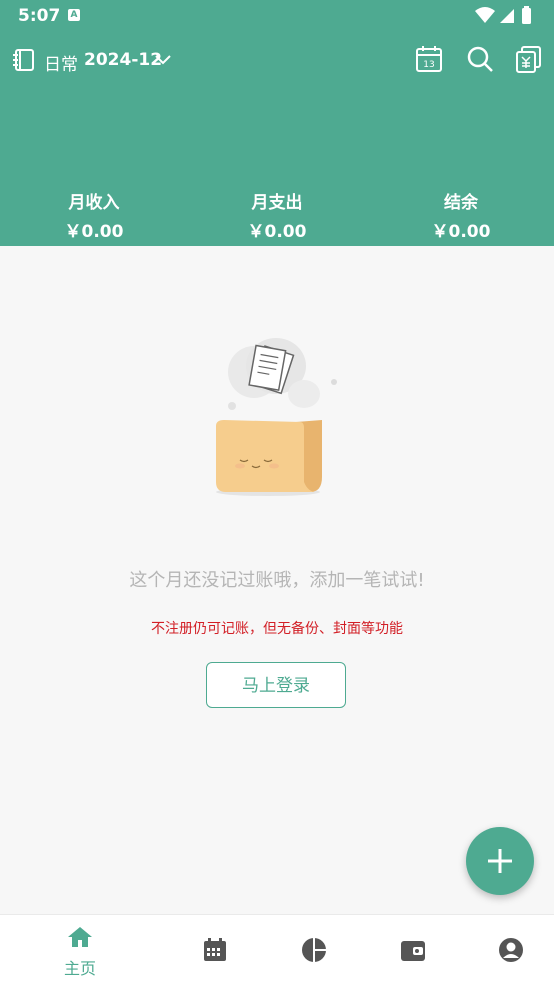 Image resolution: width=554 pixels, height=985 pixels. What do you see at coordinates (481, 60) in the screenshot?
I see `search-icon` at bounding box center [481, 60].